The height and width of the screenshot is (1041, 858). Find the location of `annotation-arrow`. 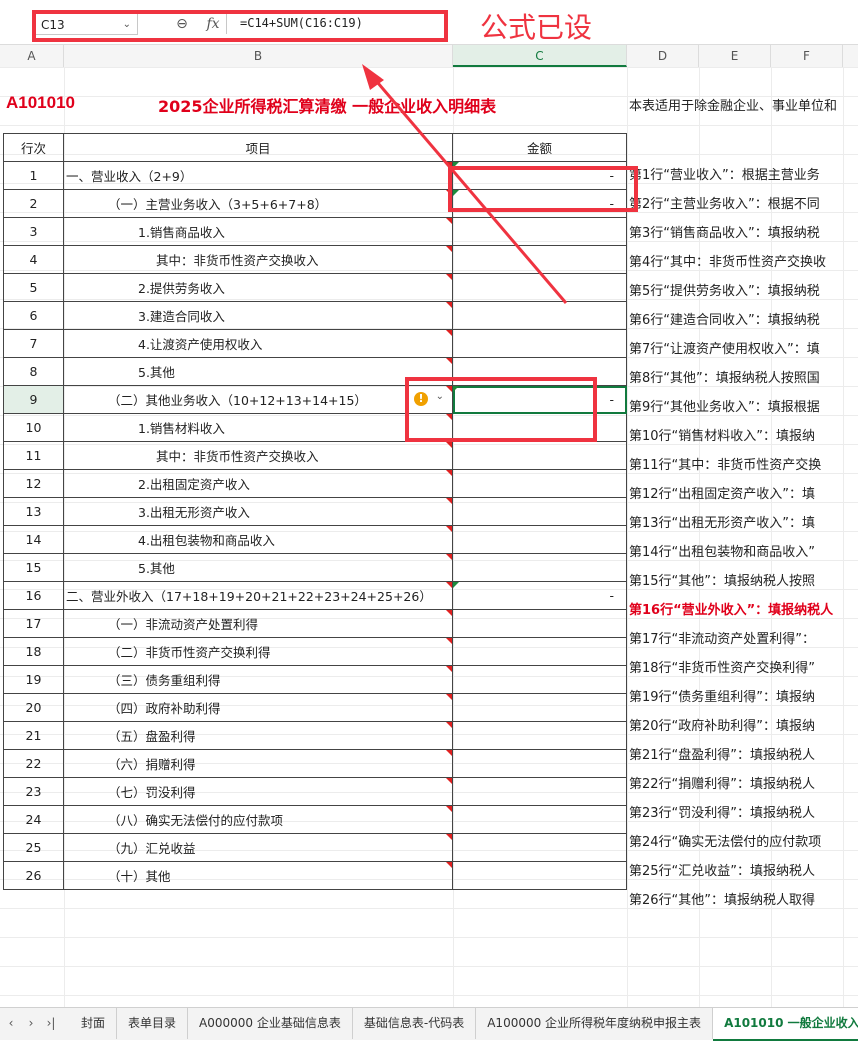

annotation-arrow is located at coordinates (465, 184).